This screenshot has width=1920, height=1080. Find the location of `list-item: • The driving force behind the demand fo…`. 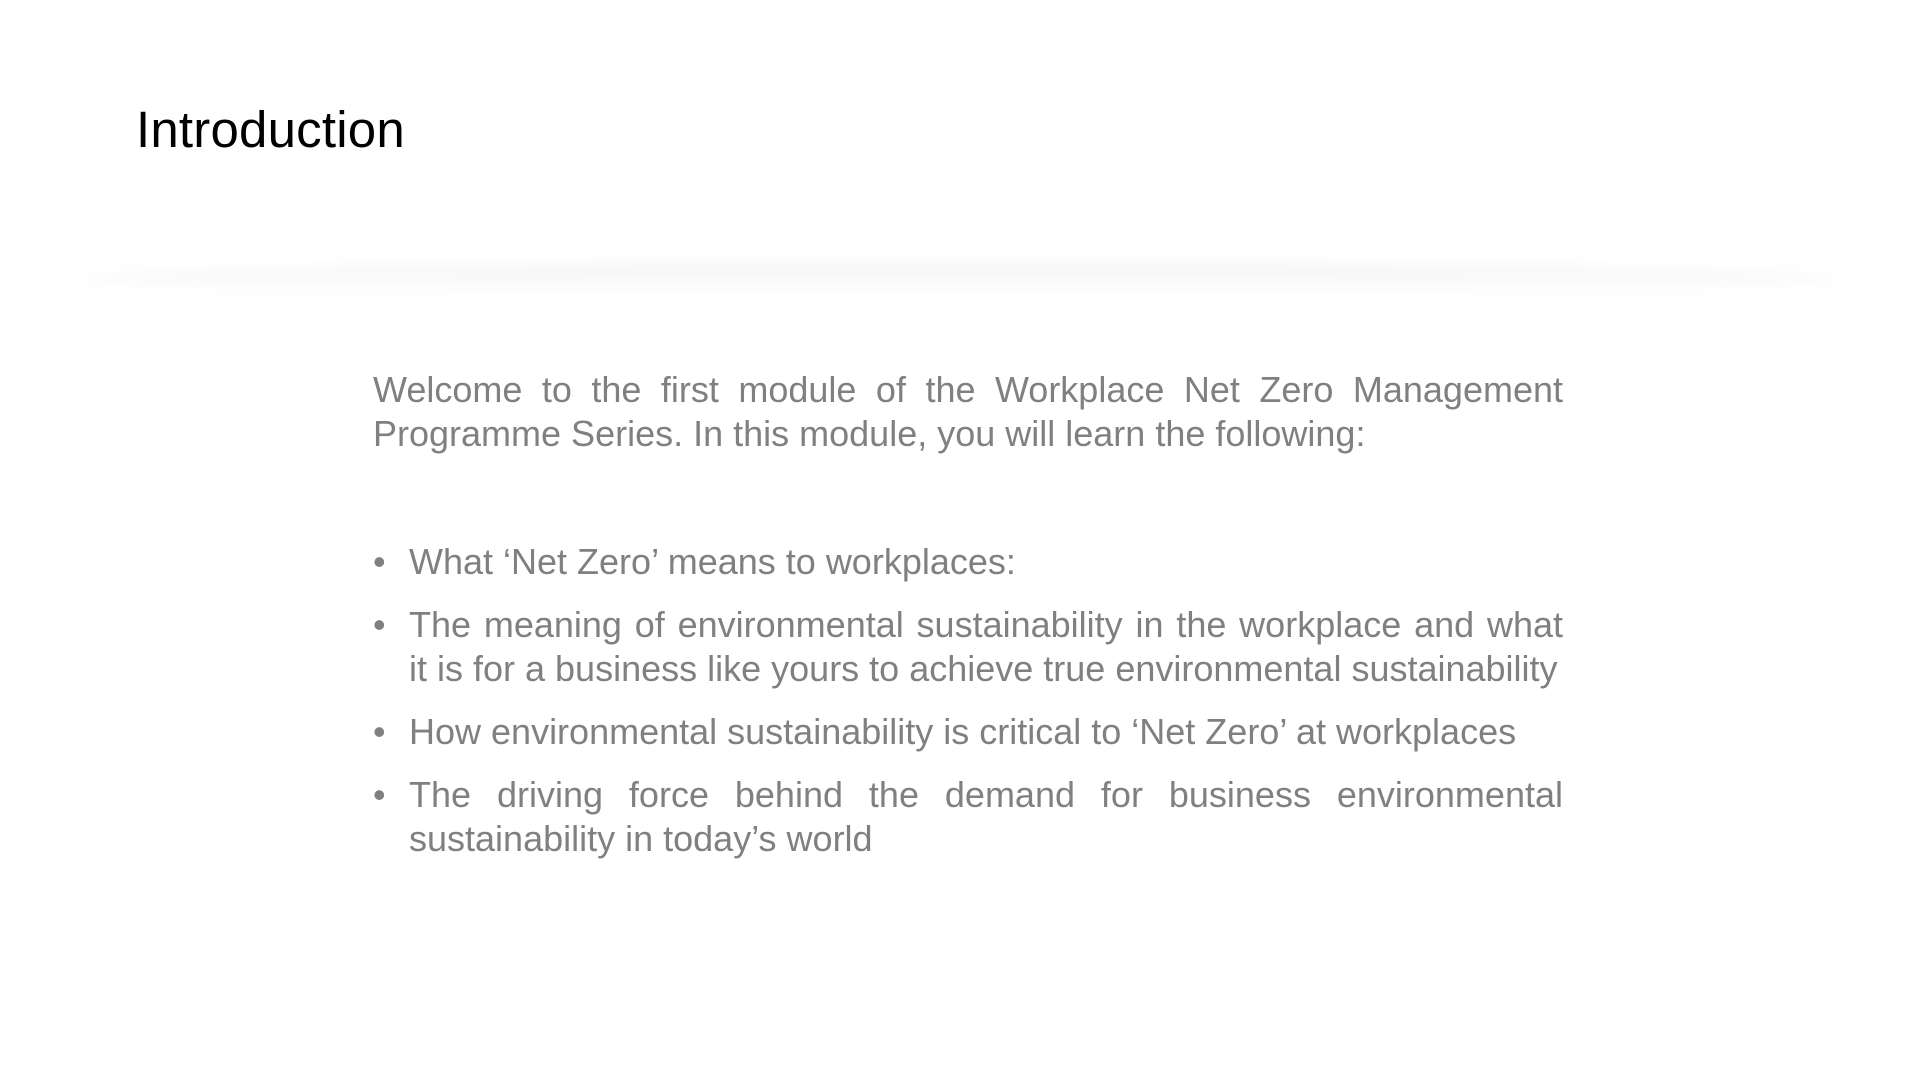

list-item: • The driving force behind the demand fo… is located at coordinates (968, 817).